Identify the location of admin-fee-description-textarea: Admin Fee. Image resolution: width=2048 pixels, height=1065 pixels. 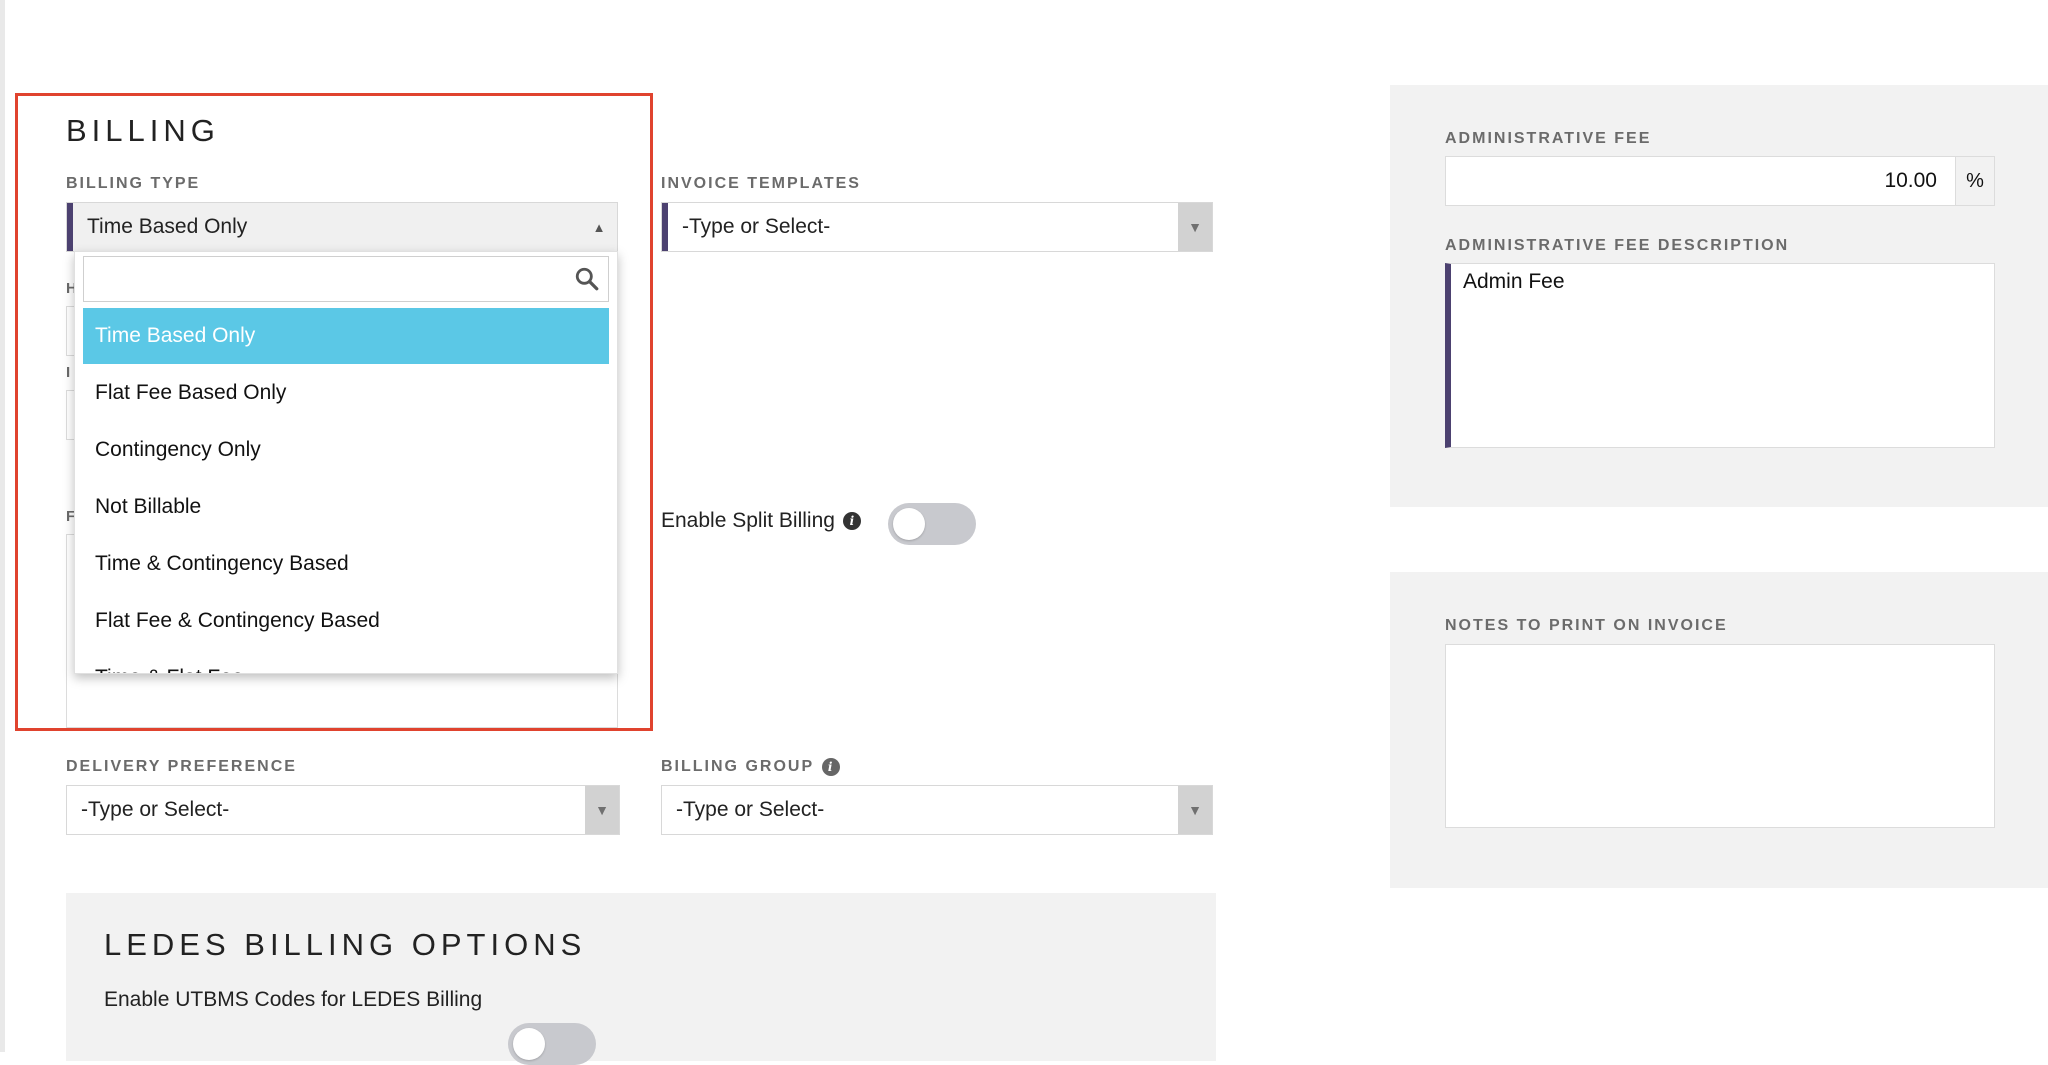
(1720, 355).